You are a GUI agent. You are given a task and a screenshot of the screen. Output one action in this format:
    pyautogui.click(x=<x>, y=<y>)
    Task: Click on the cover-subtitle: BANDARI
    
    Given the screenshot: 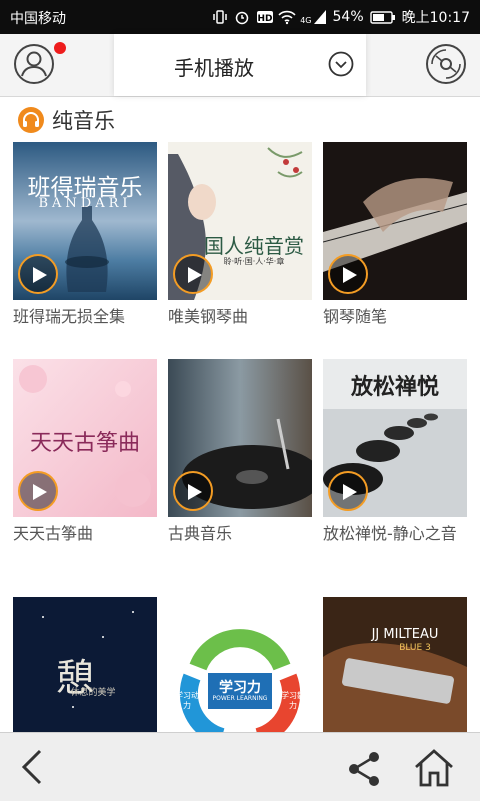 What is the action you would take?
    pyautogui.click(x=85, y=203)
    